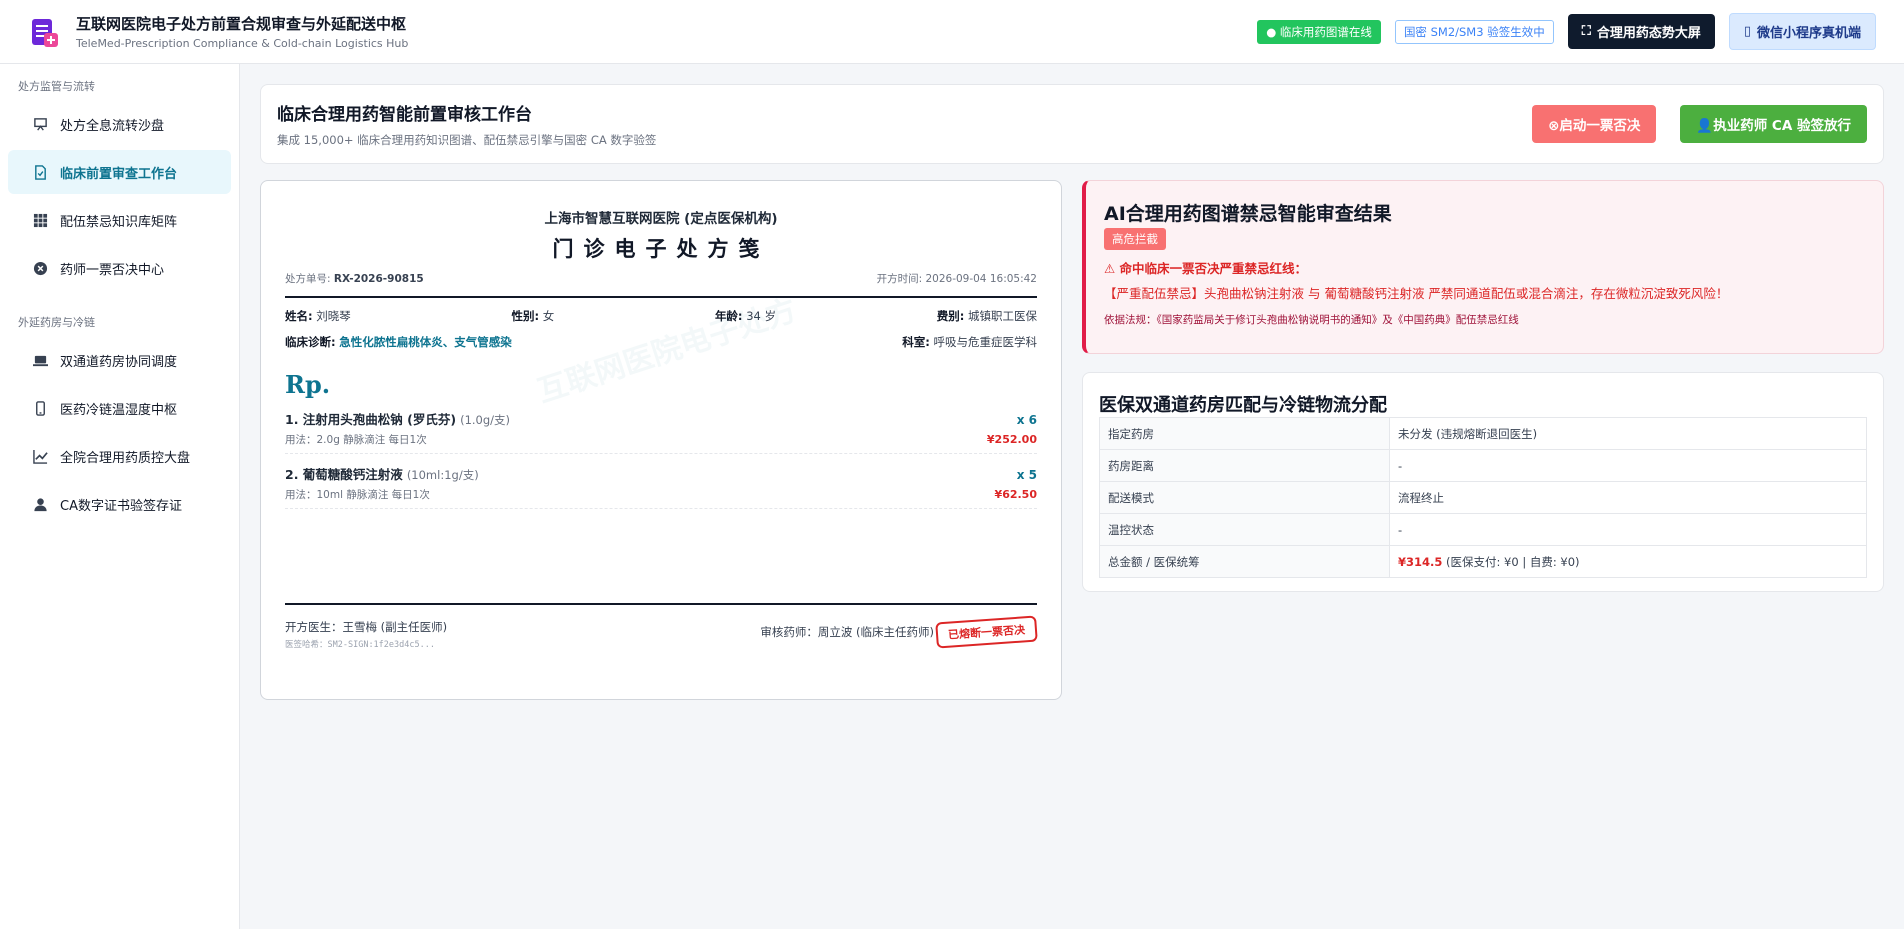  Describe the element at coordinates (40, 408) in the screenshot. I see `mobile-icon` at that location.